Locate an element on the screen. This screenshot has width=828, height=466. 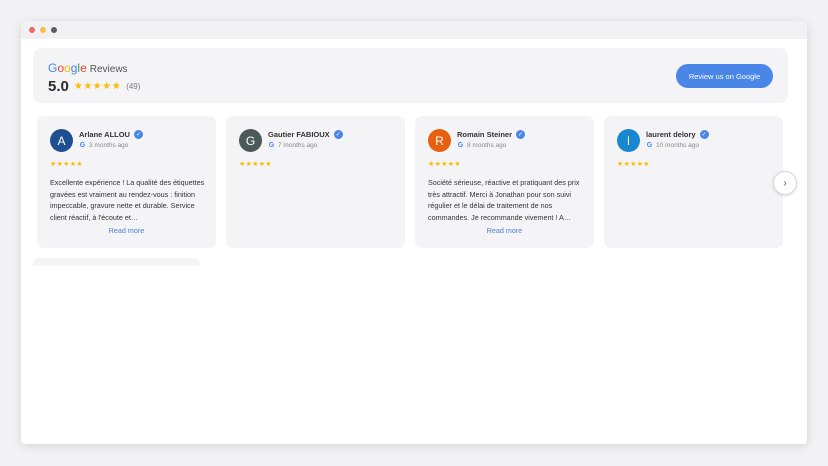
rating-value: 5.0 is located at coordinates (58, 86).